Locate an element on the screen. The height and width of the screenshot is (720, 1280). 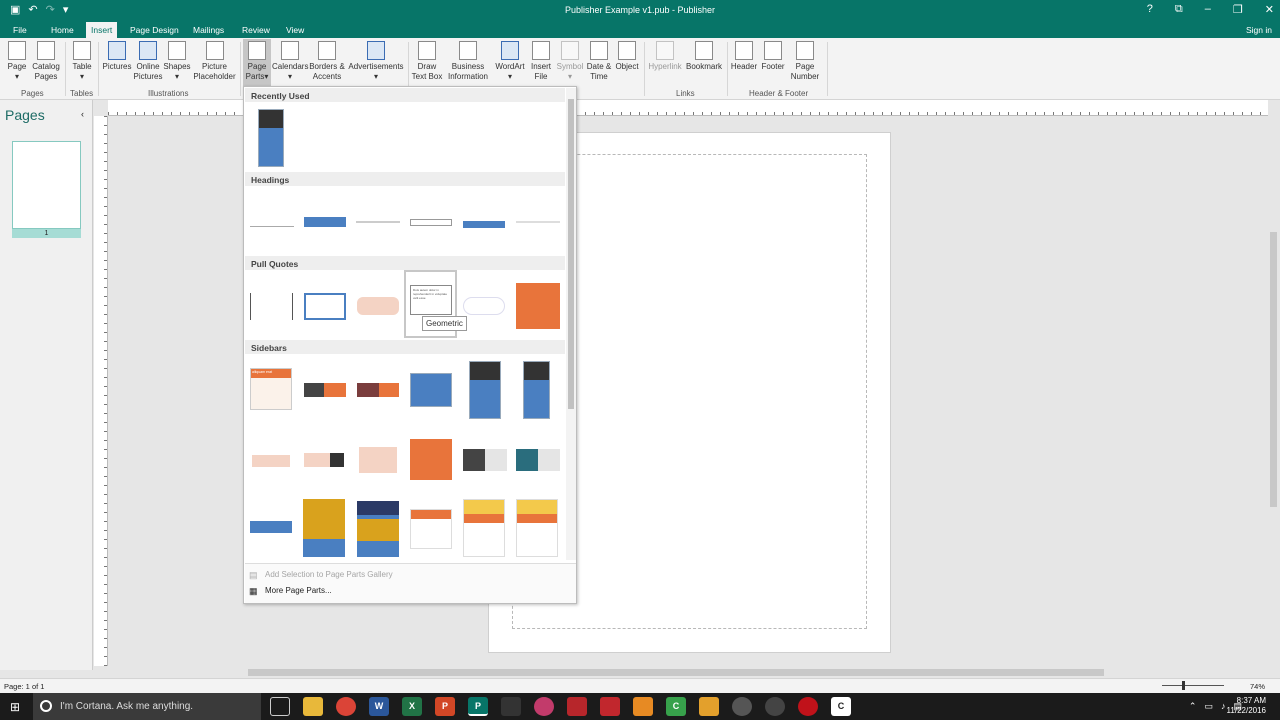
hyperlink-button: Hyperlink is located at coordinates (665, 56).